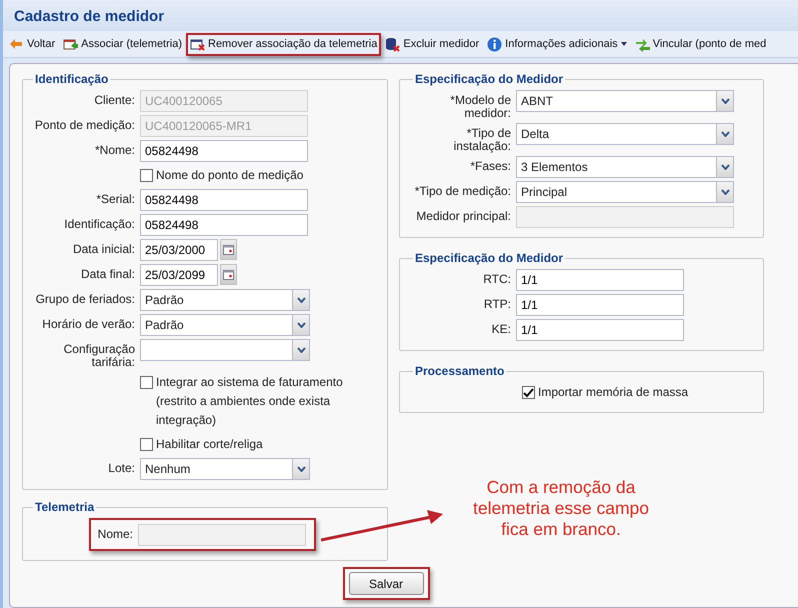 This screenshot has height=608, width=798. I want to click on field-label: Horário de verão:, so click(88, 323).